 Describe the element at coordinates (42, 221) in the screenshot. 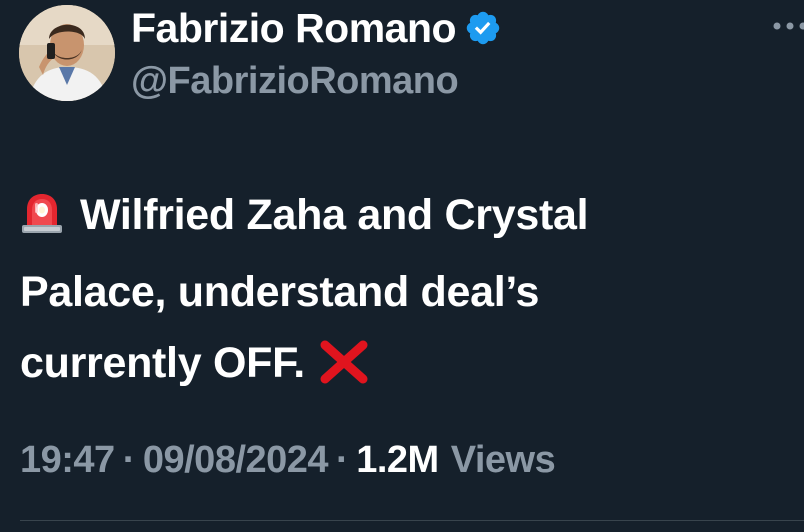

I see `police-siren-icon` at that location.